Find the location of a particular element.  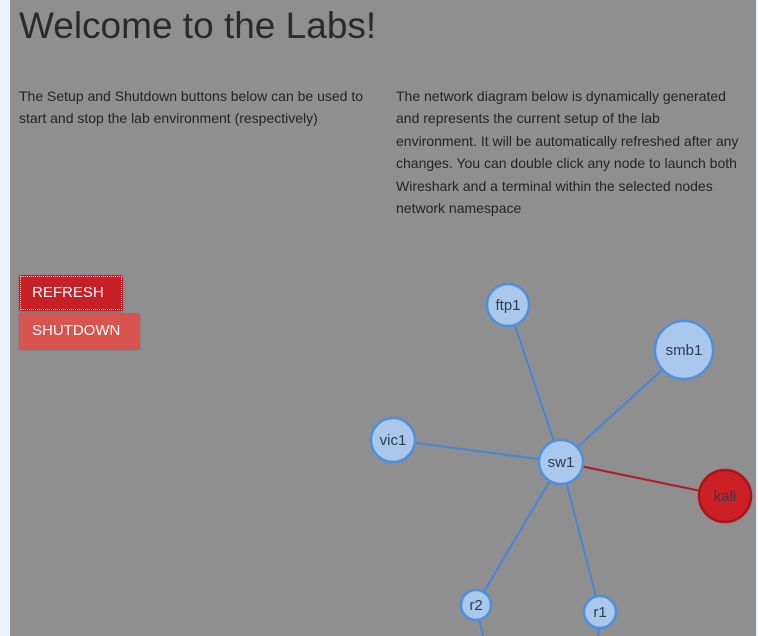

node-r2: r2 is located at coordinates (476, 605).